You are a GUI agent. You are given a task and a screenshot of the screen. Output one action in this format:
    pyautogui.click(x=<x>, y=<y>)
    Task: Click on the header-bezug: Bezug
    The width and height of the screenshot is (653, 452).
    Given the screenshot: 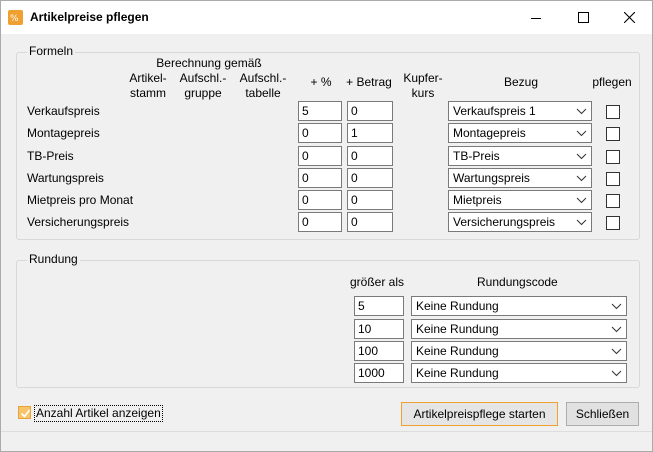 What is the action you would take?
    pyautogui.click(x=521, y=82)
    